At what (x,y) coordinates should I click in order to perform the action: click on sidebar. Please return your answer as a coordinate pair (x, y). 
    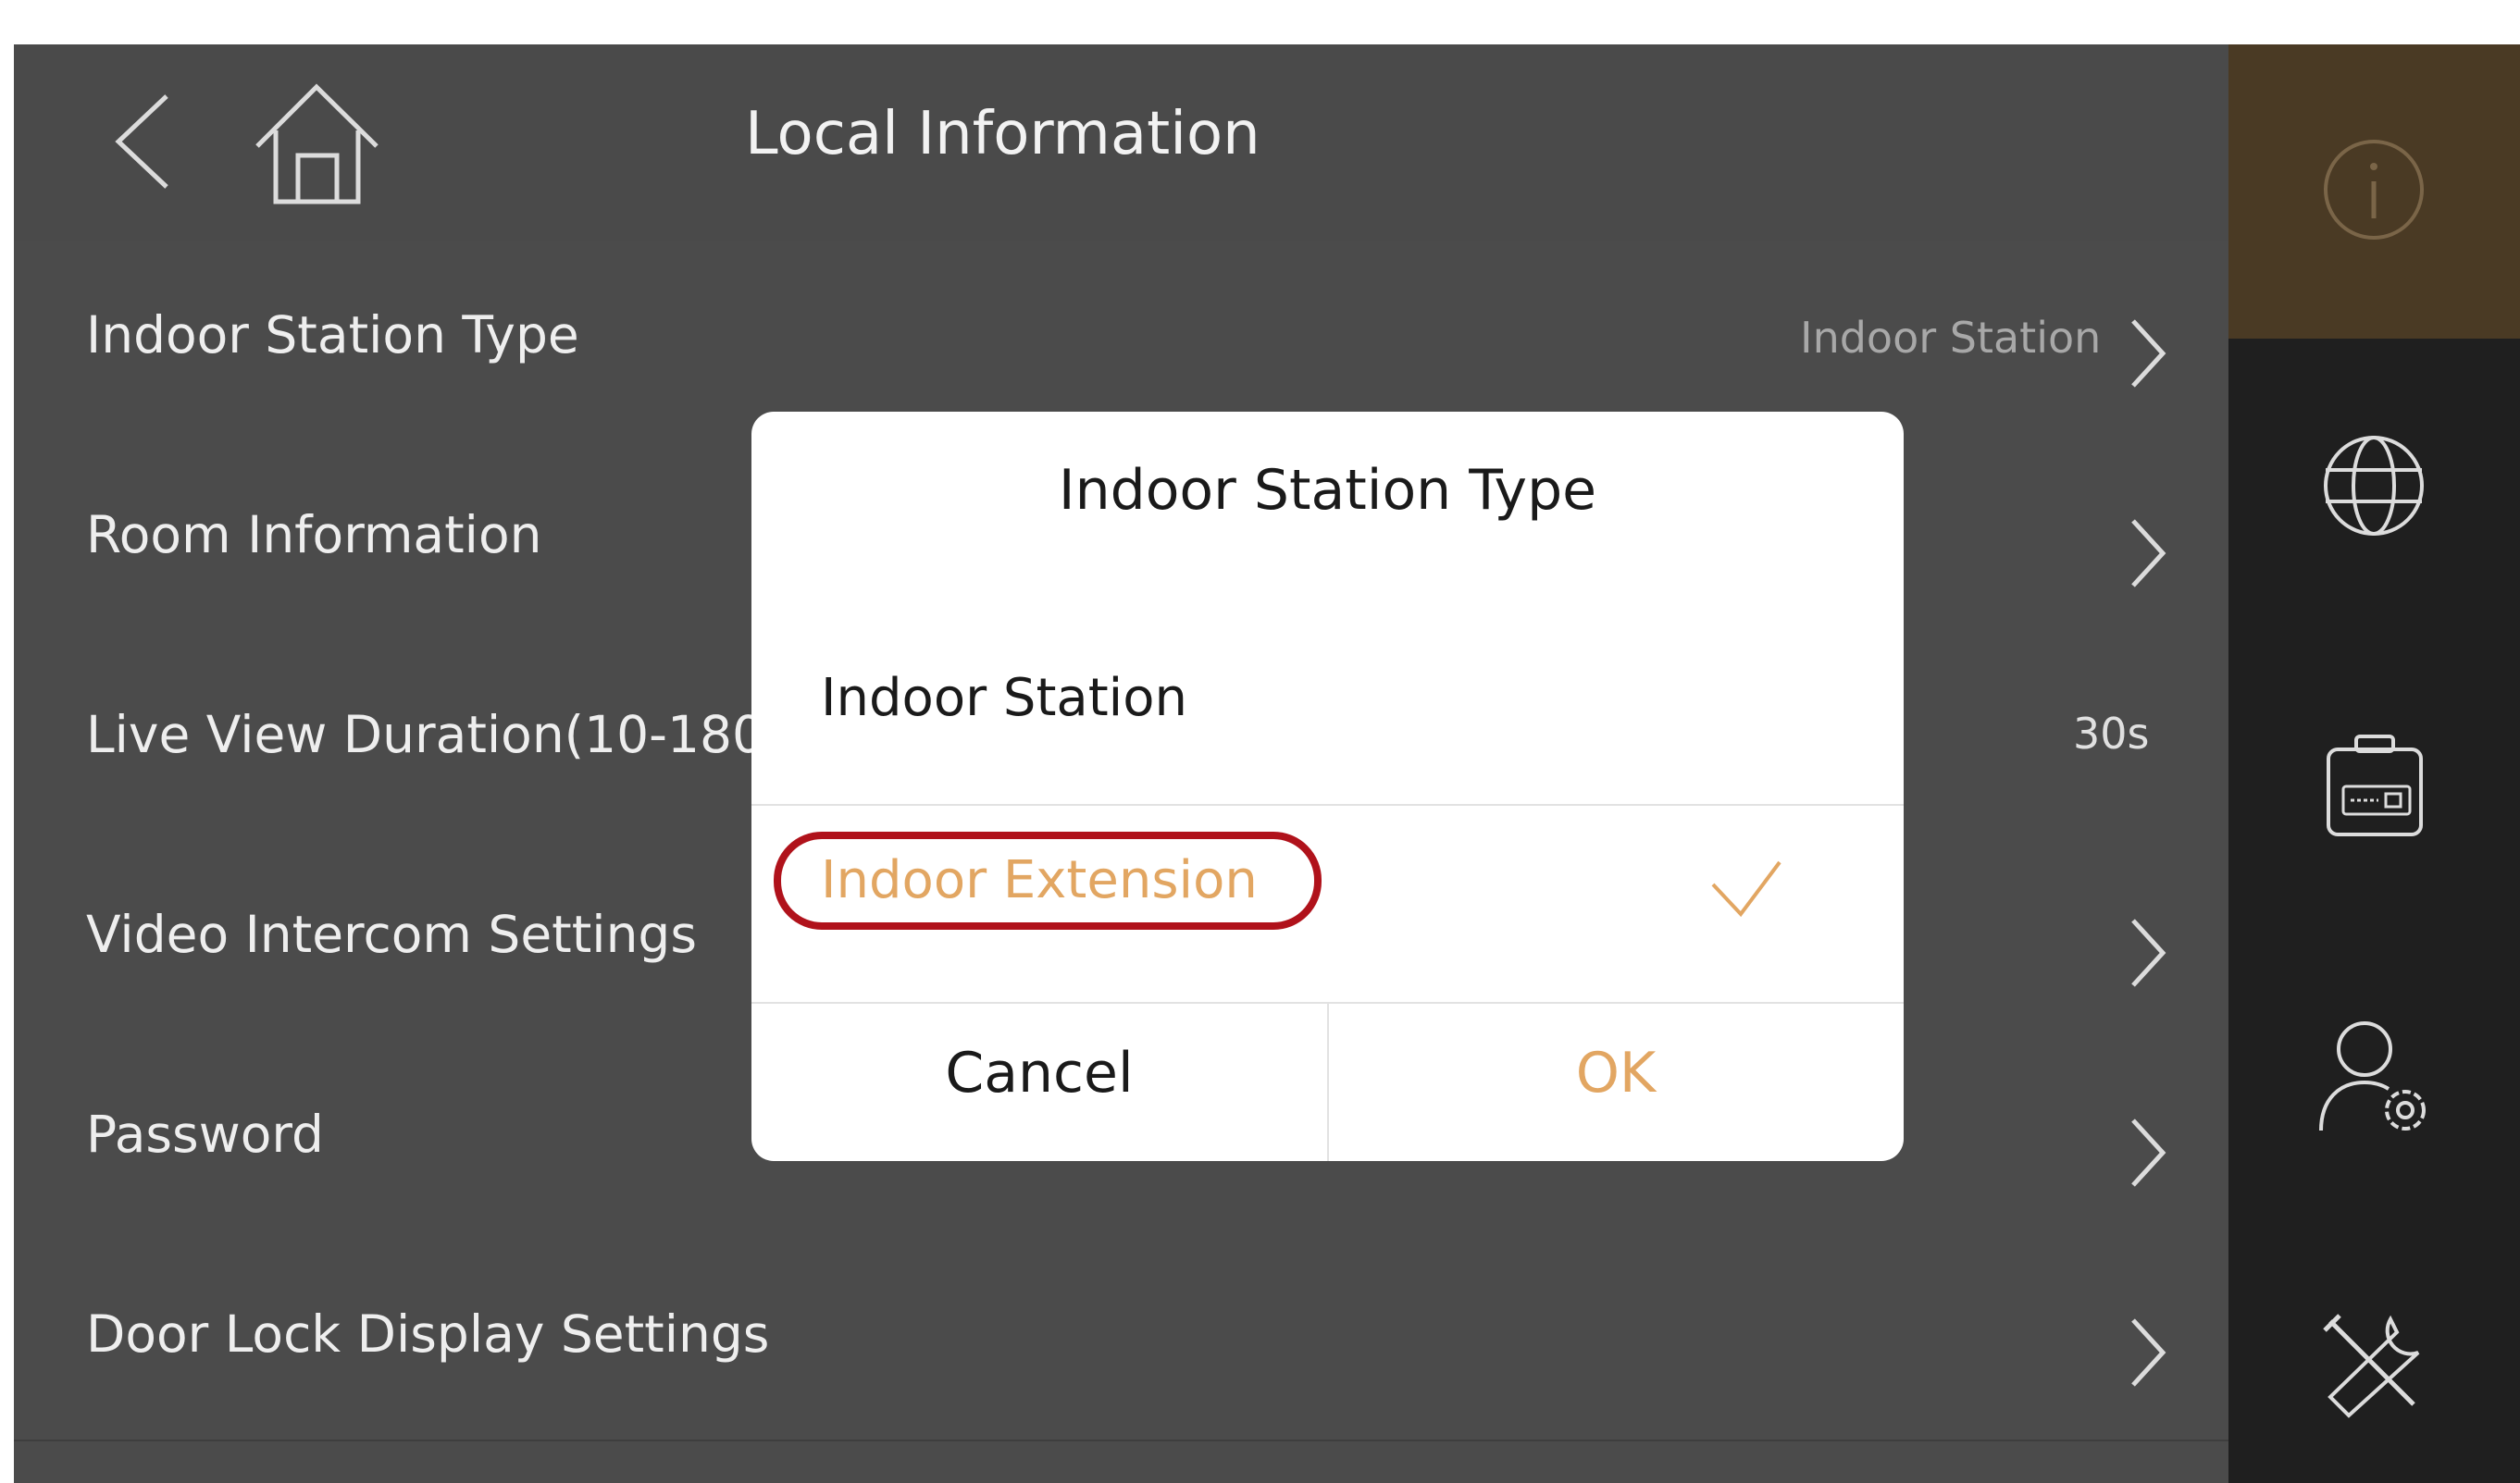
    Looking at the image, I should click on (2374, 763).